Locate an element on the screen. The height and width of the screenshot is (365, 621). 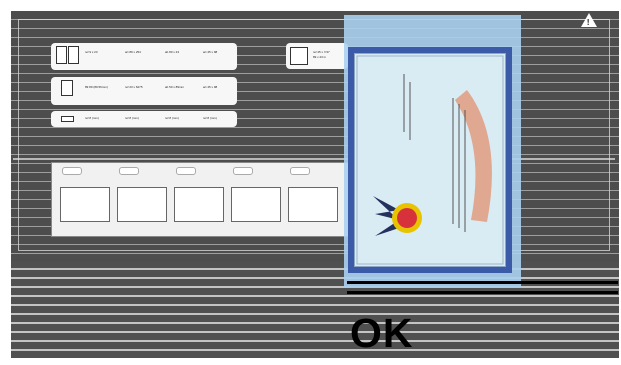
seal-inner-circle is located at coordinates (407, 218).